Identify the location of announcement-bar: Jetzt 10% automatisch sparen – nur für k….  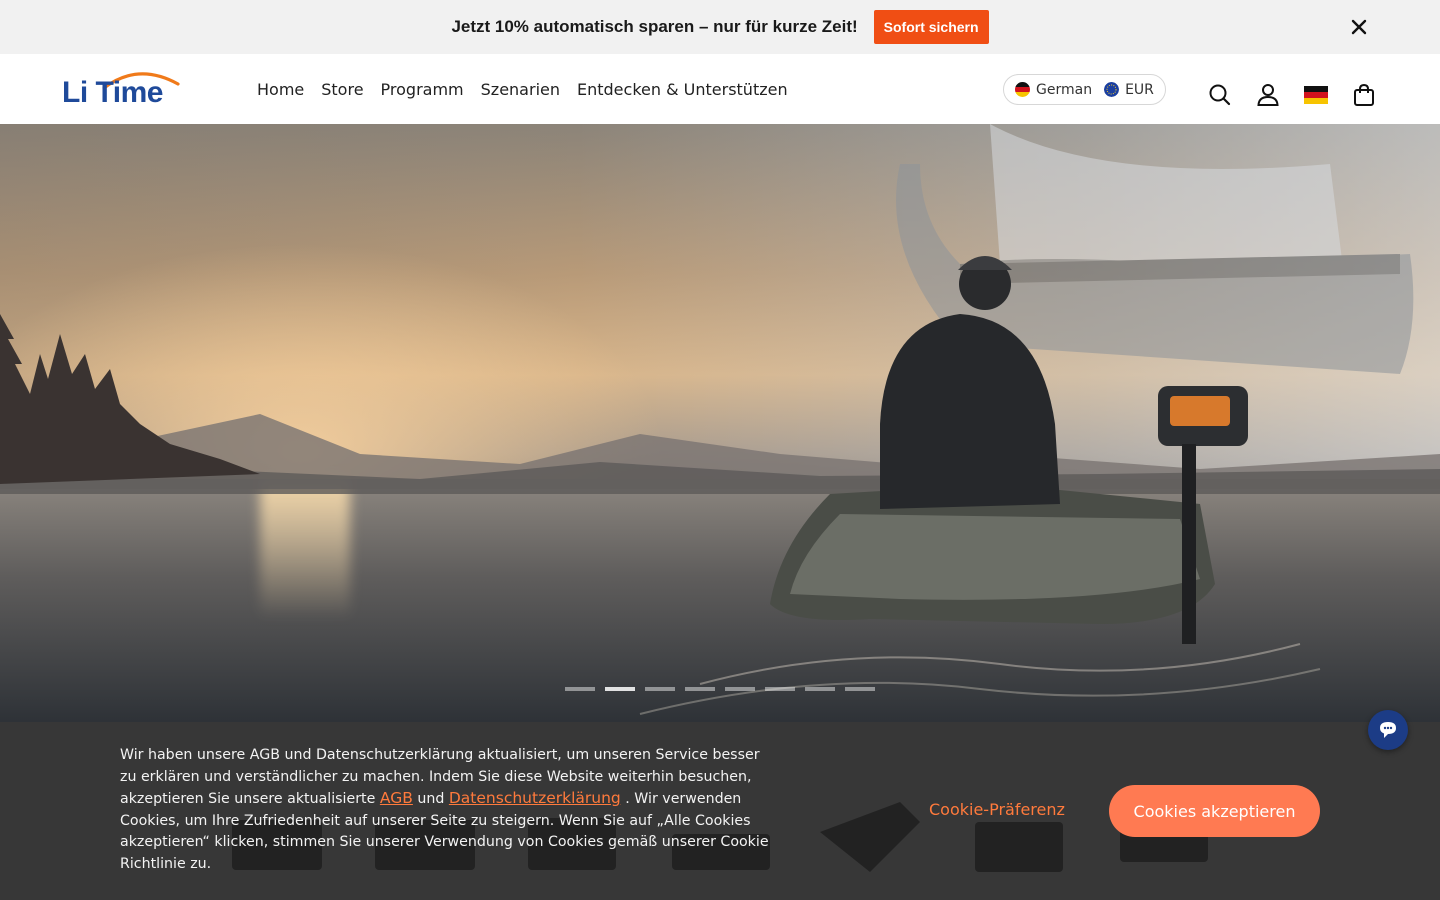
(720, 27).